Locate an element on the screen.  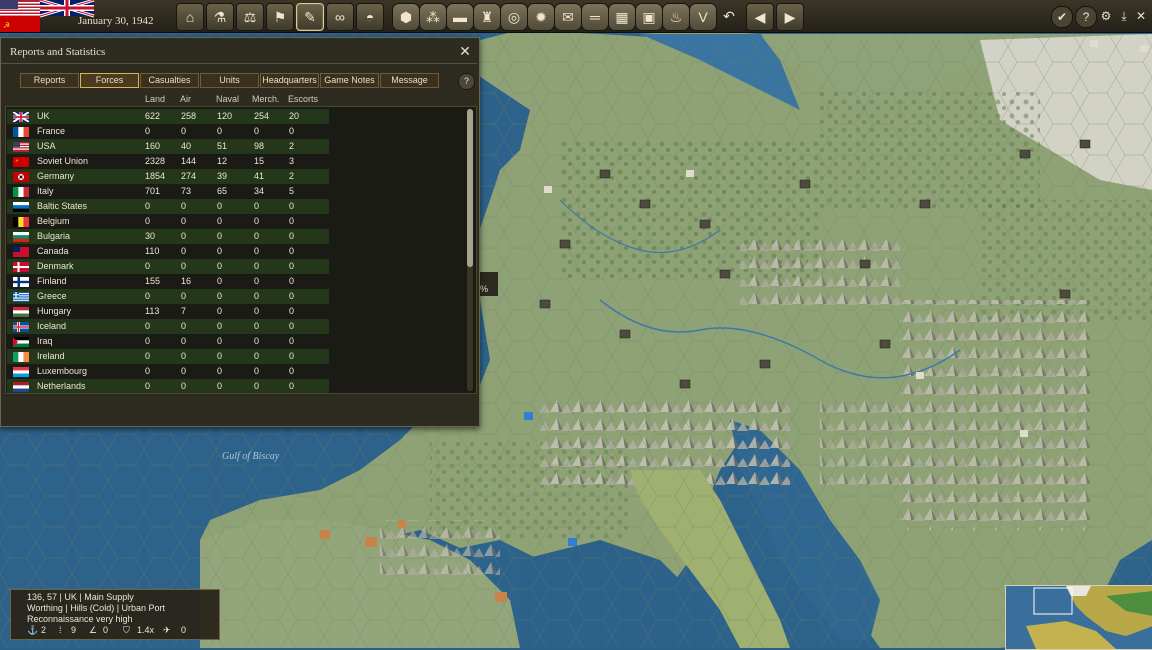
tab-message: Message is located at coordinates (409, 80).